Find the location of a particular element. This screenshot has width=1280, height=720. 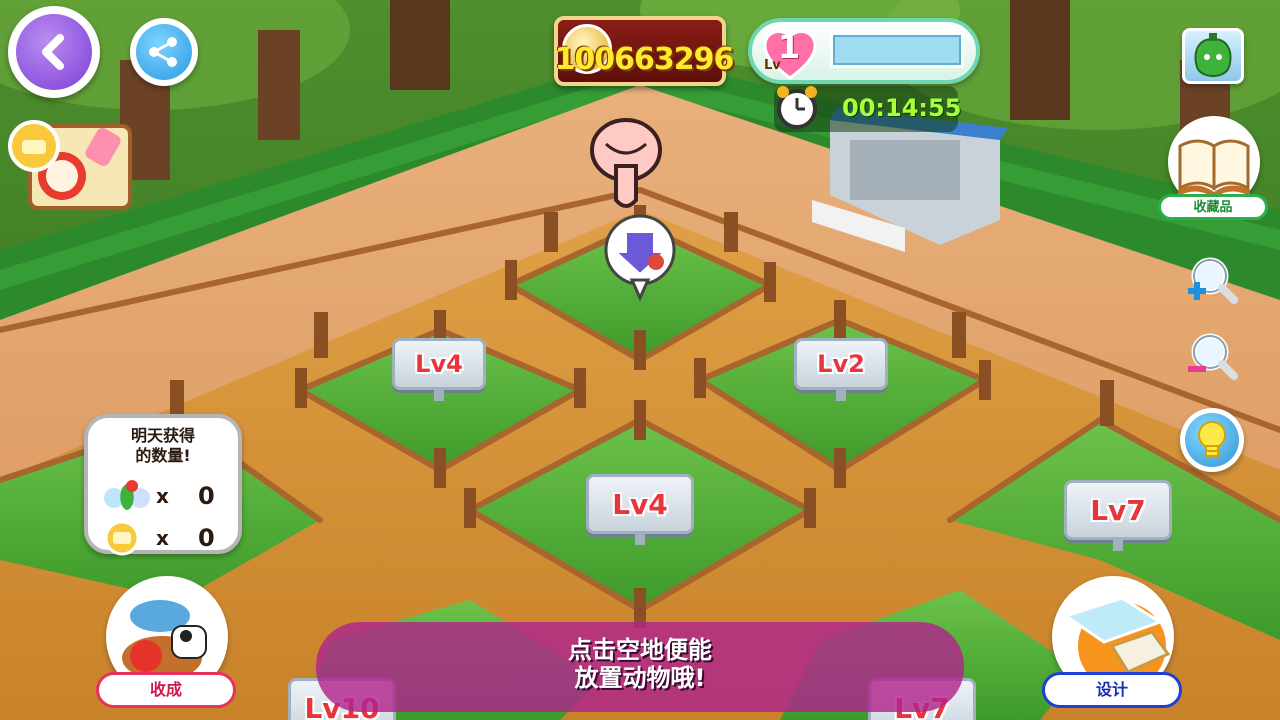

collection-label: 收藏品 is located at coordinates (1213, 207).